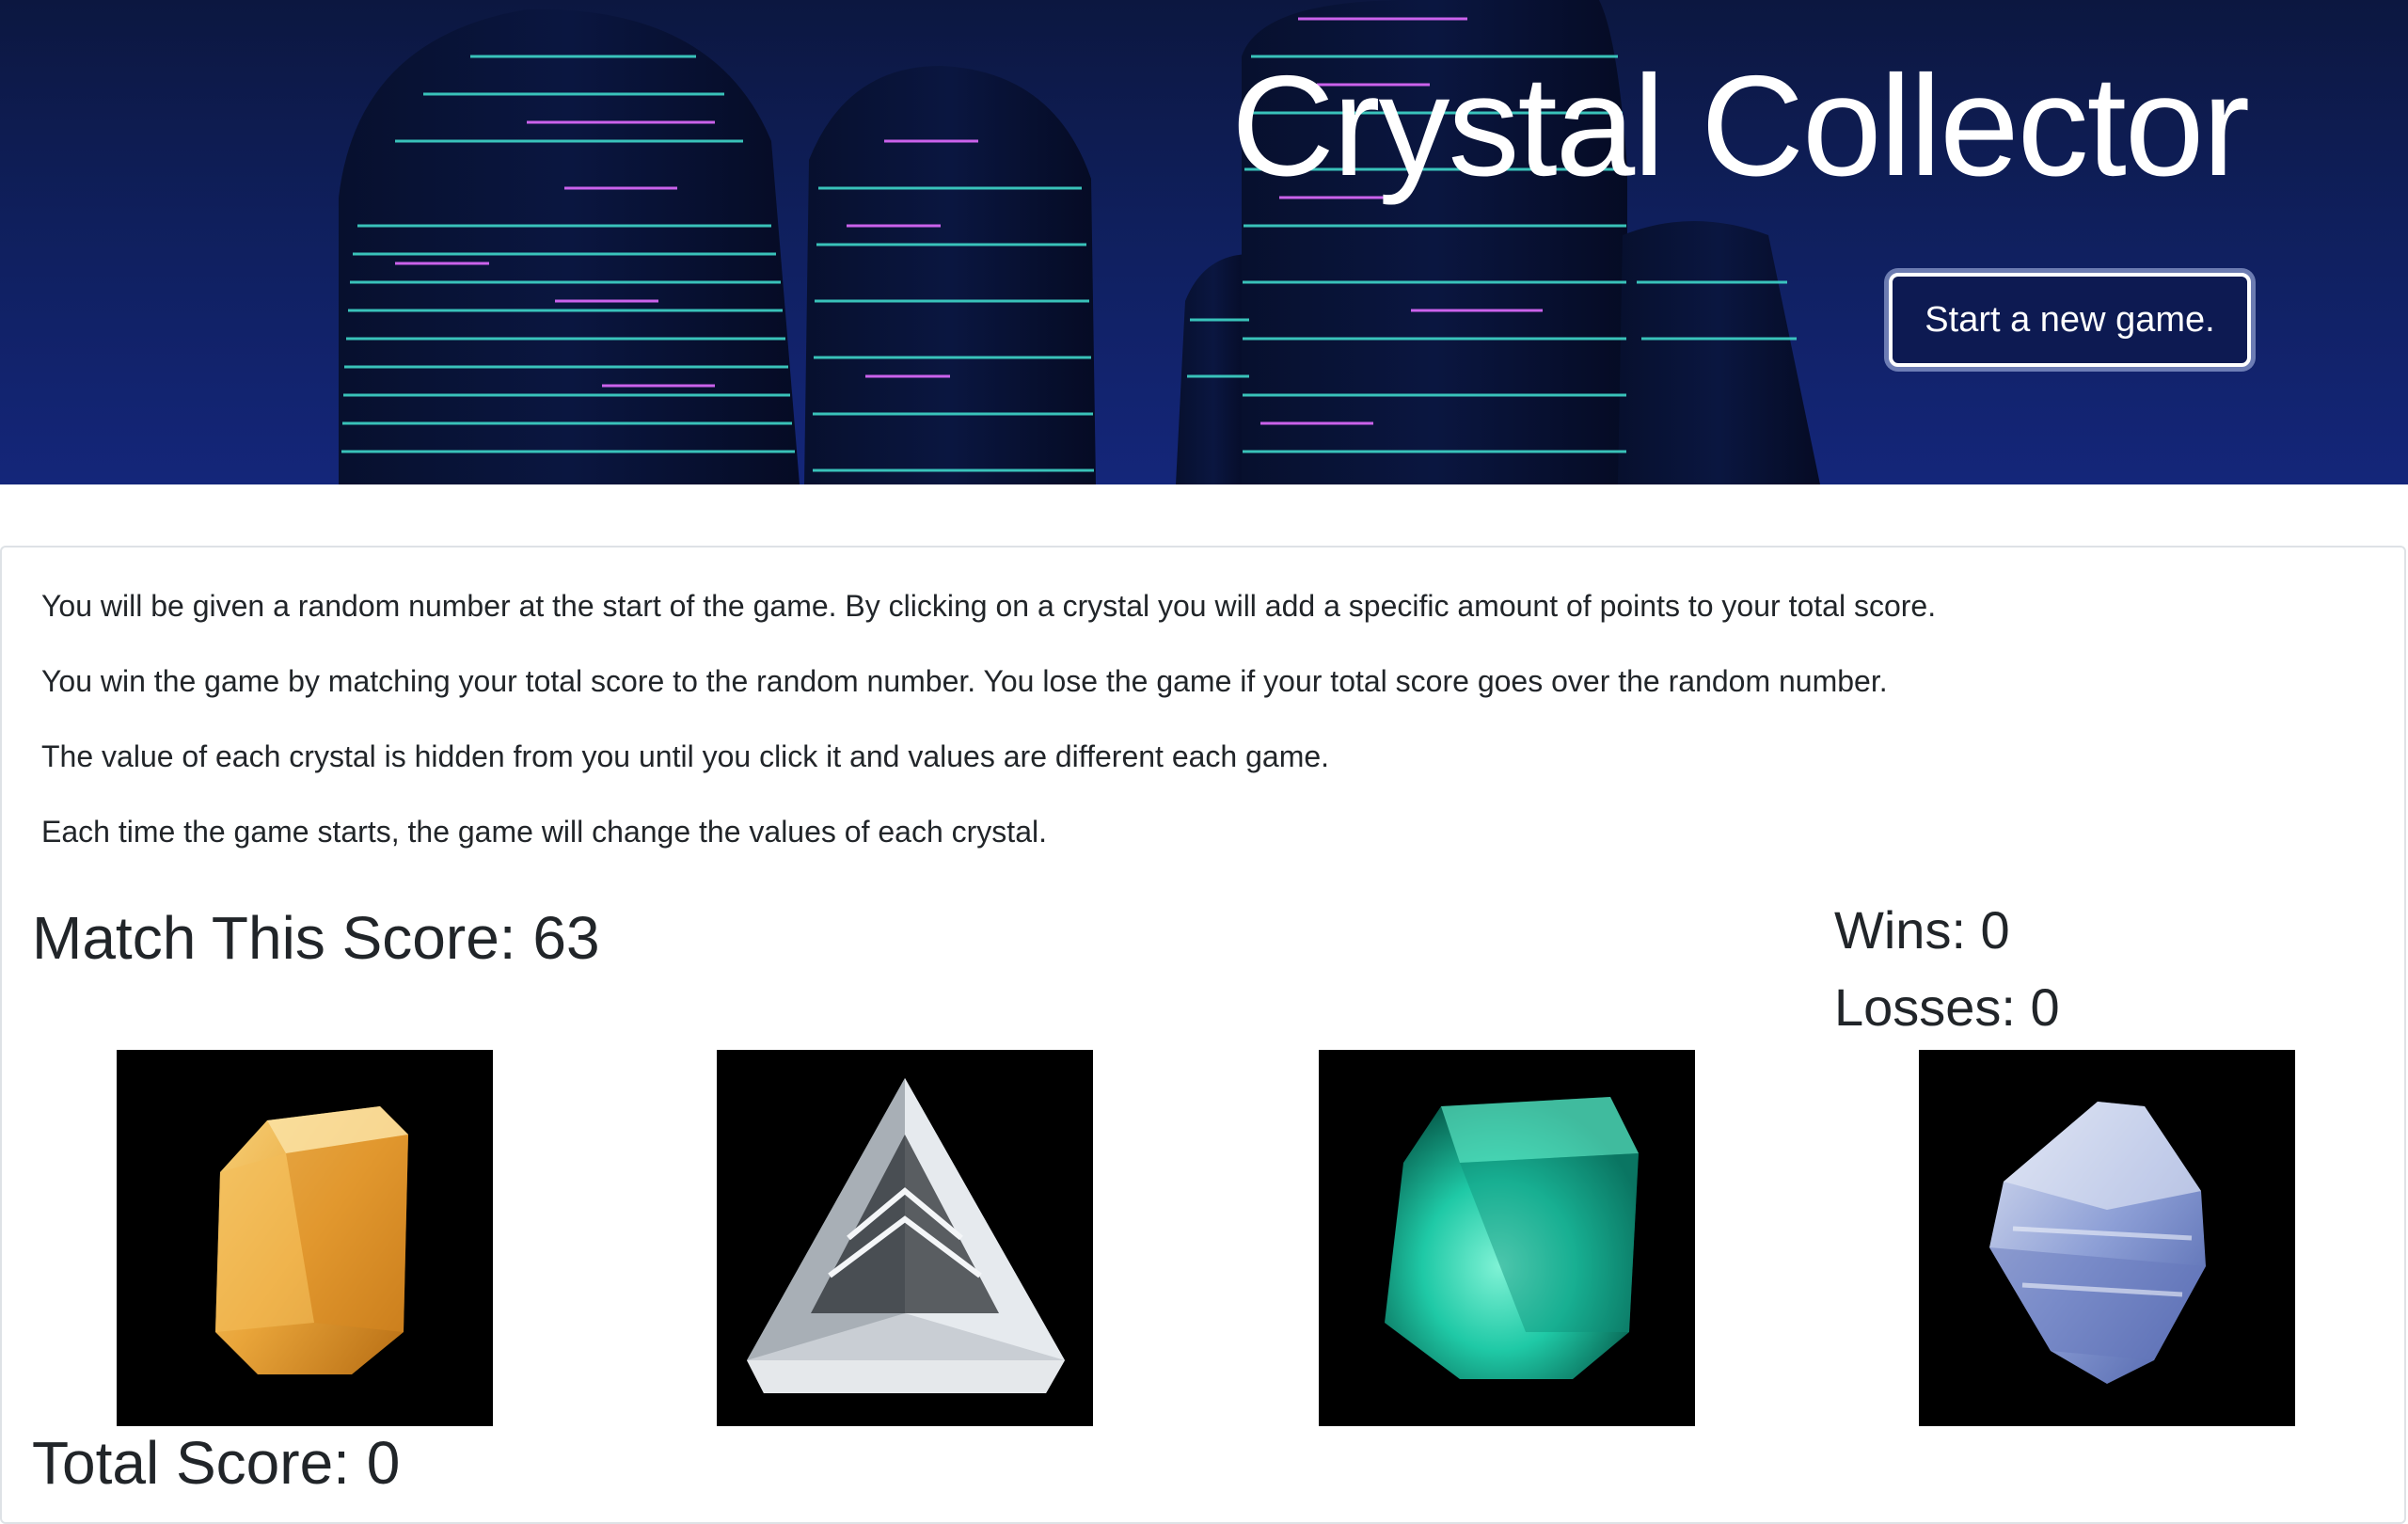 Image resolution: width=2408 pixels, height=1524 pixels. I want to click on losses-count: Losses: 0, so click(1947, 1007).